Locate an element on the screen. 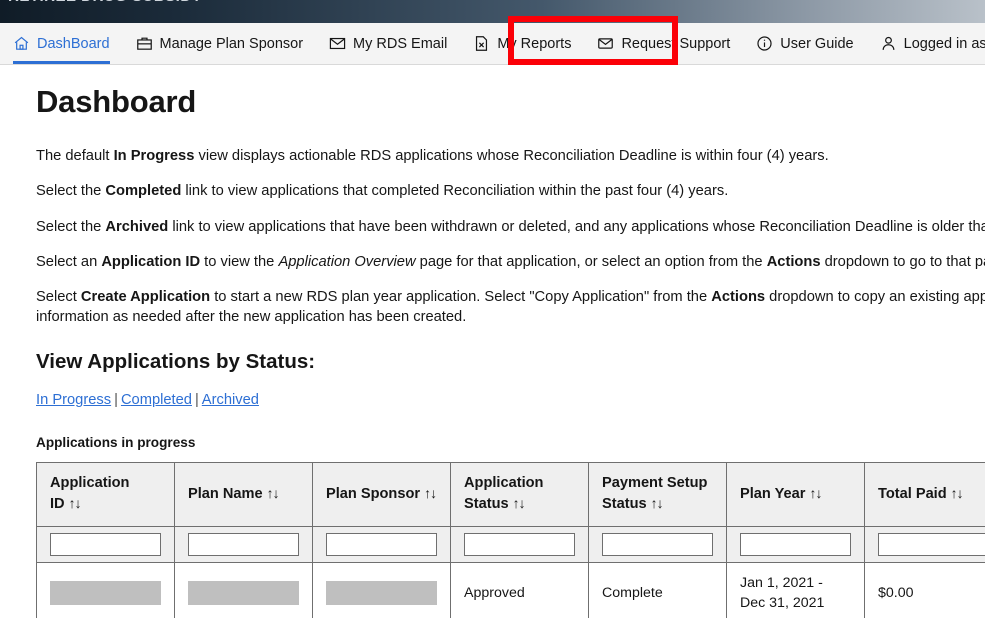  status-link-in-progress: In Progress is located at coordinates (73, 400).